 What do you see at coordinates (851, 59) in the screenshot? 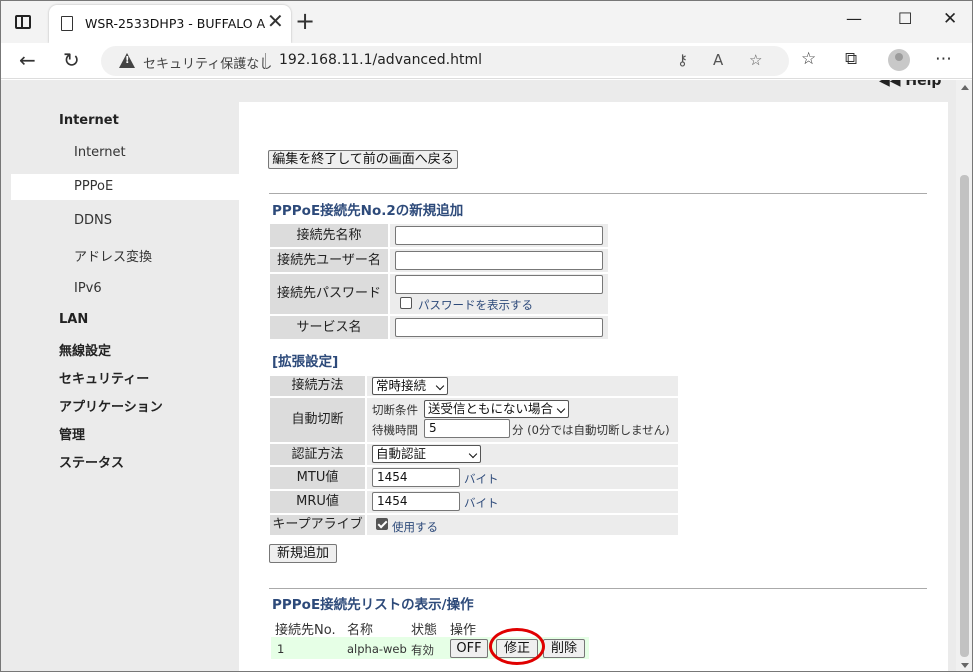
I see `collections-icon: ⧉` at bounding box center [851, 59].